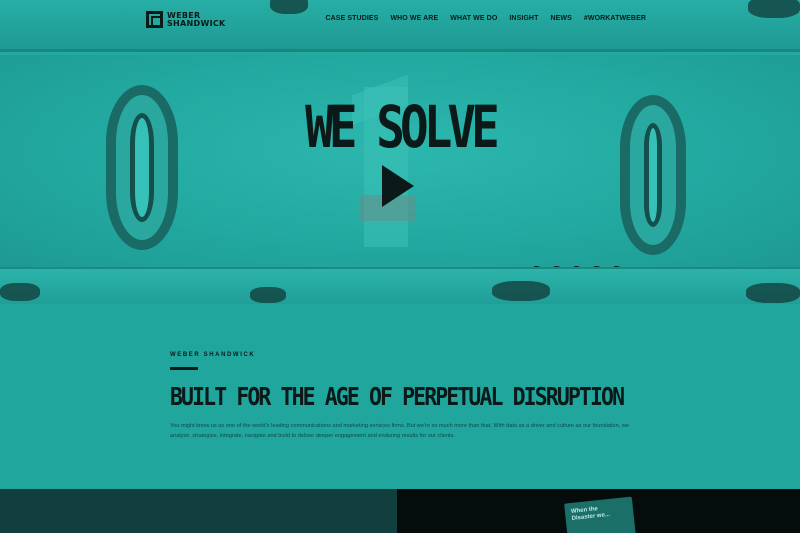 The width and height of the screenshot is (800, 533). Describe the element at coordinates (615, 18) in the screenshot. I see `nav-work-at-weber: #WORKATWEBER` at that location.